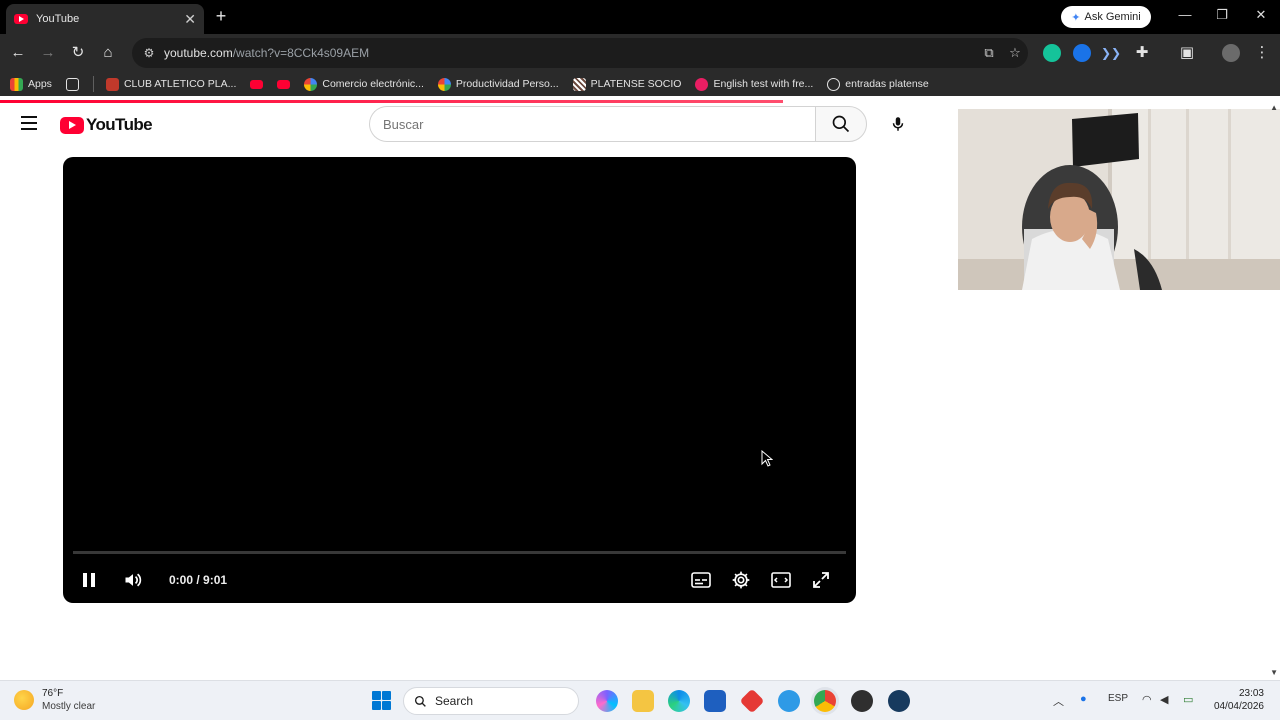  What do you see at coordinates (78, 53) in the screenshot?
I see `reload-icon: ↻` at bounding box center [78, 53].